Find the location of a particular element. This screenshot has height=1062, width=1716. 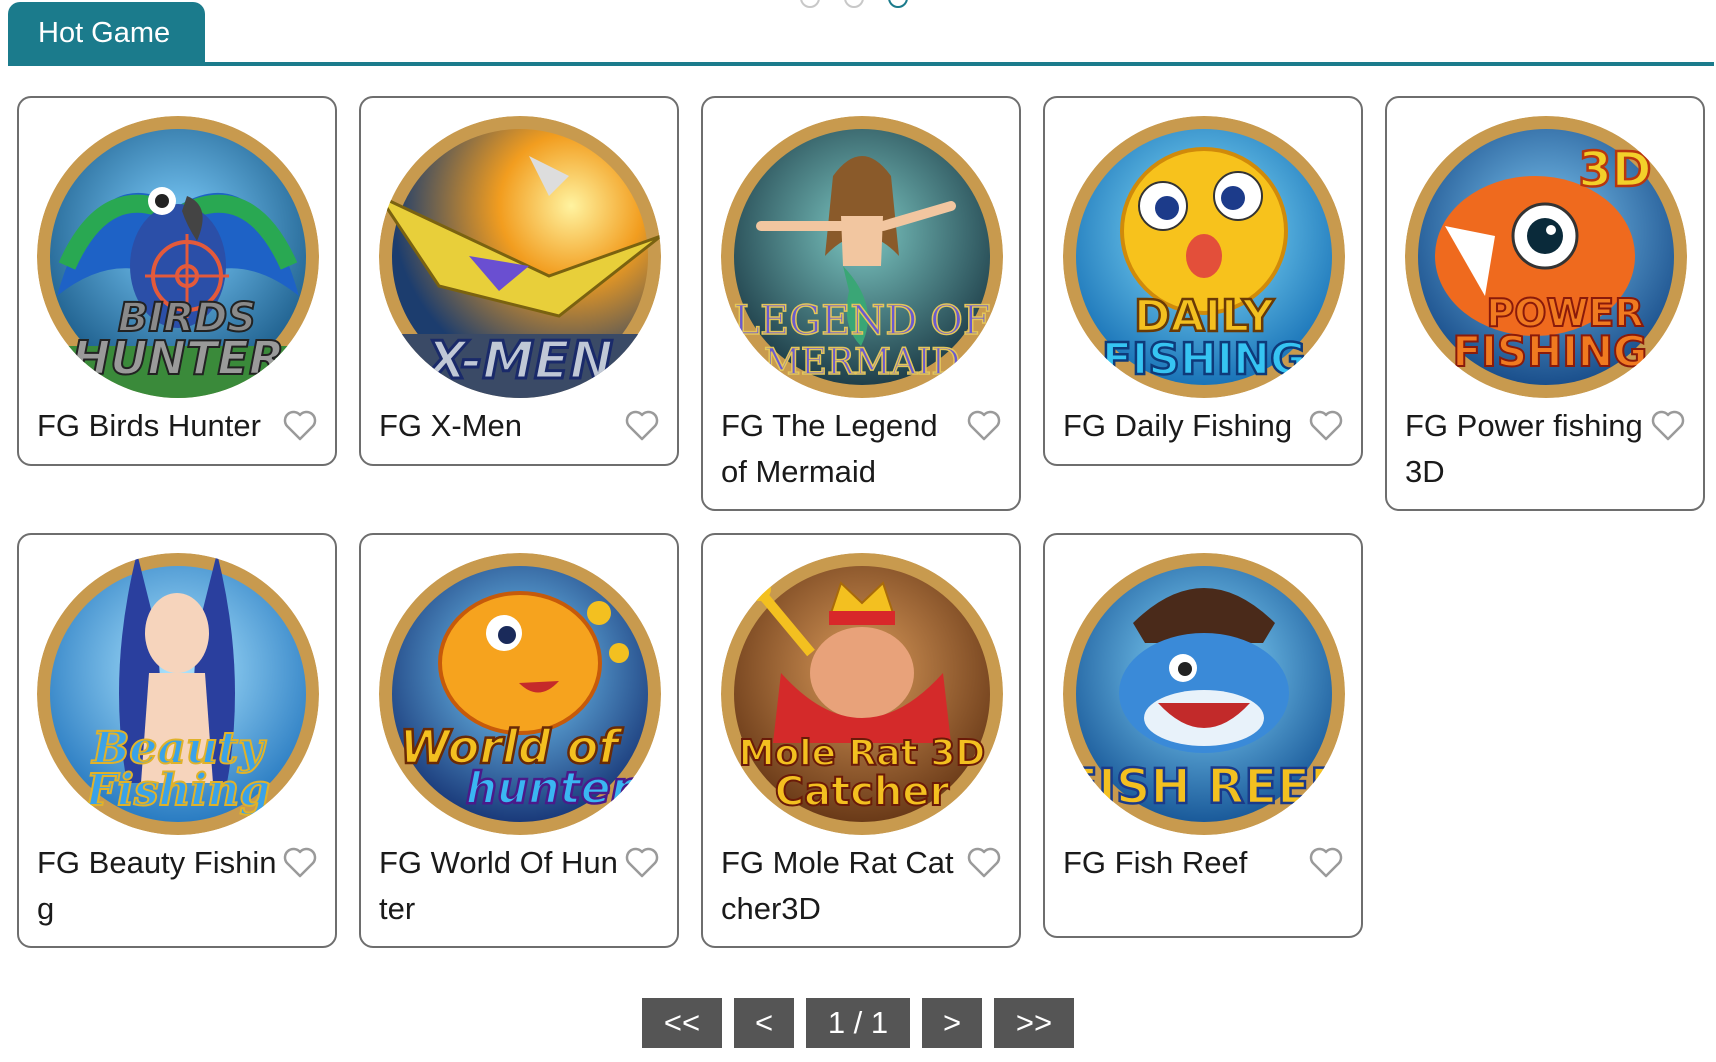

category-tab-bar: Hot Game is located at coordinates (861, 33).